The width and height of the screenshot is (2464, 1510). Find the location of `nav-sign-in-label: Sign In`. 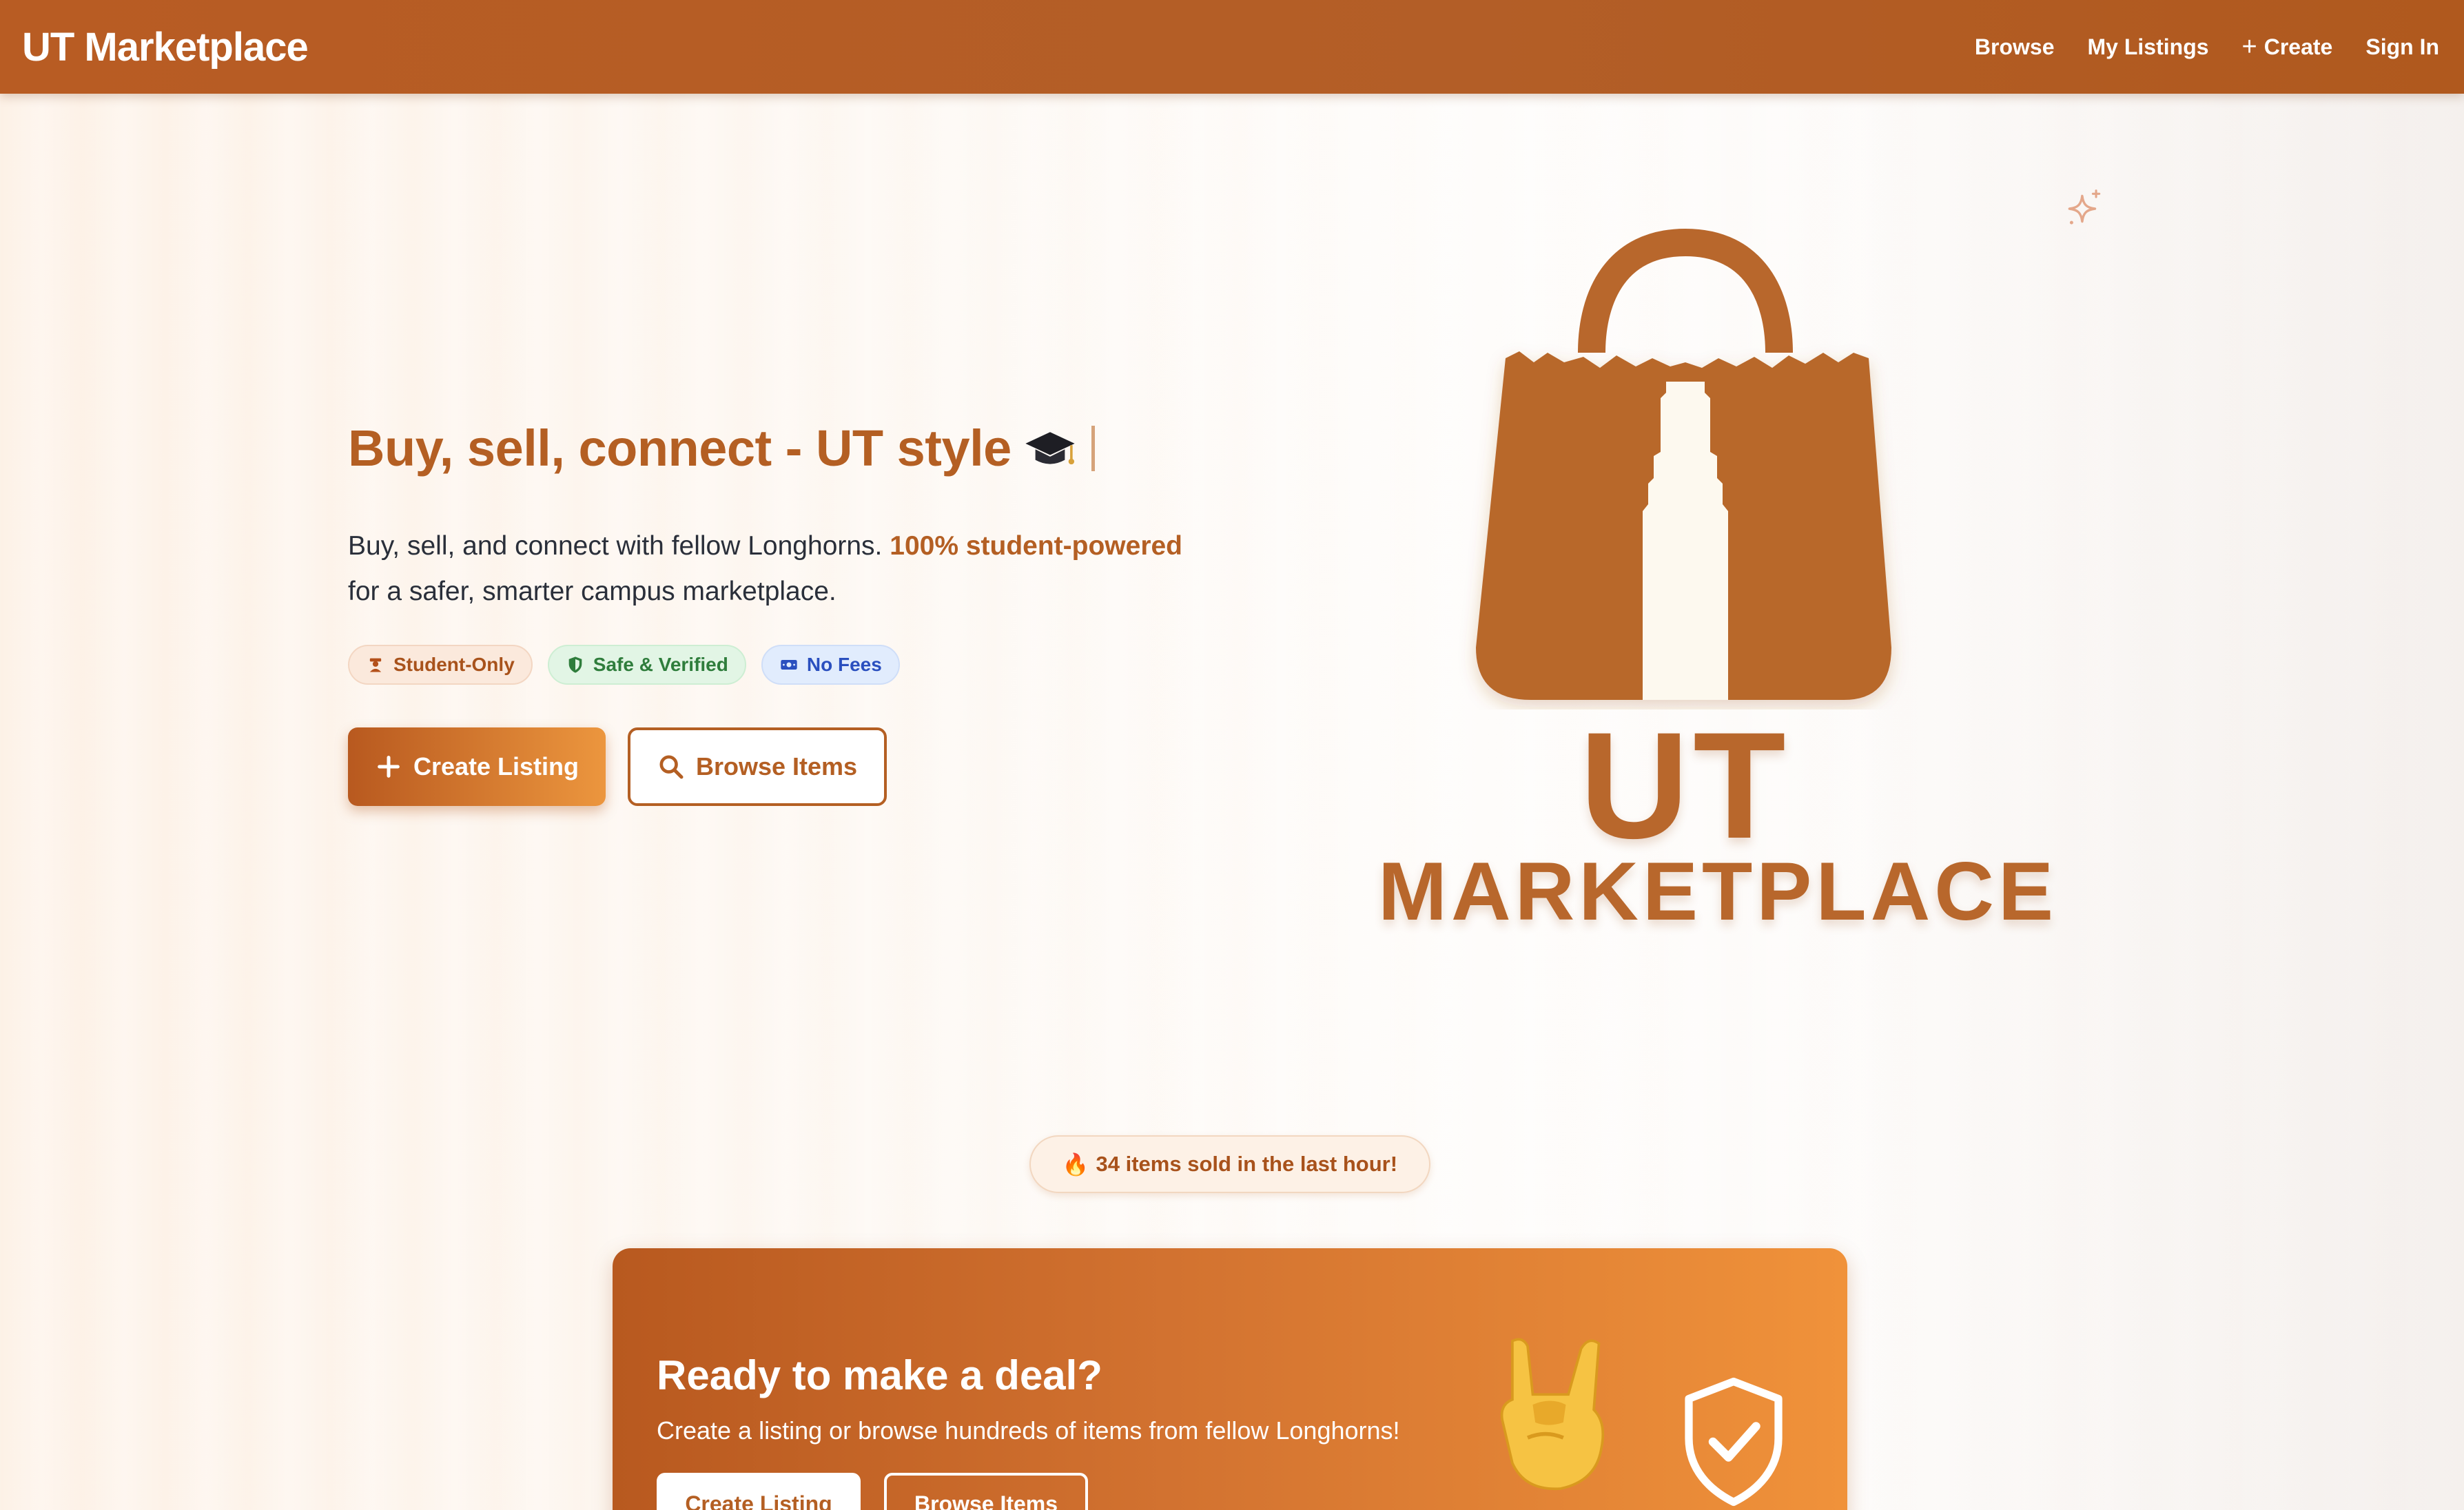

nav-sign-in-label: Sign In is located at coordinates (2402, 46).